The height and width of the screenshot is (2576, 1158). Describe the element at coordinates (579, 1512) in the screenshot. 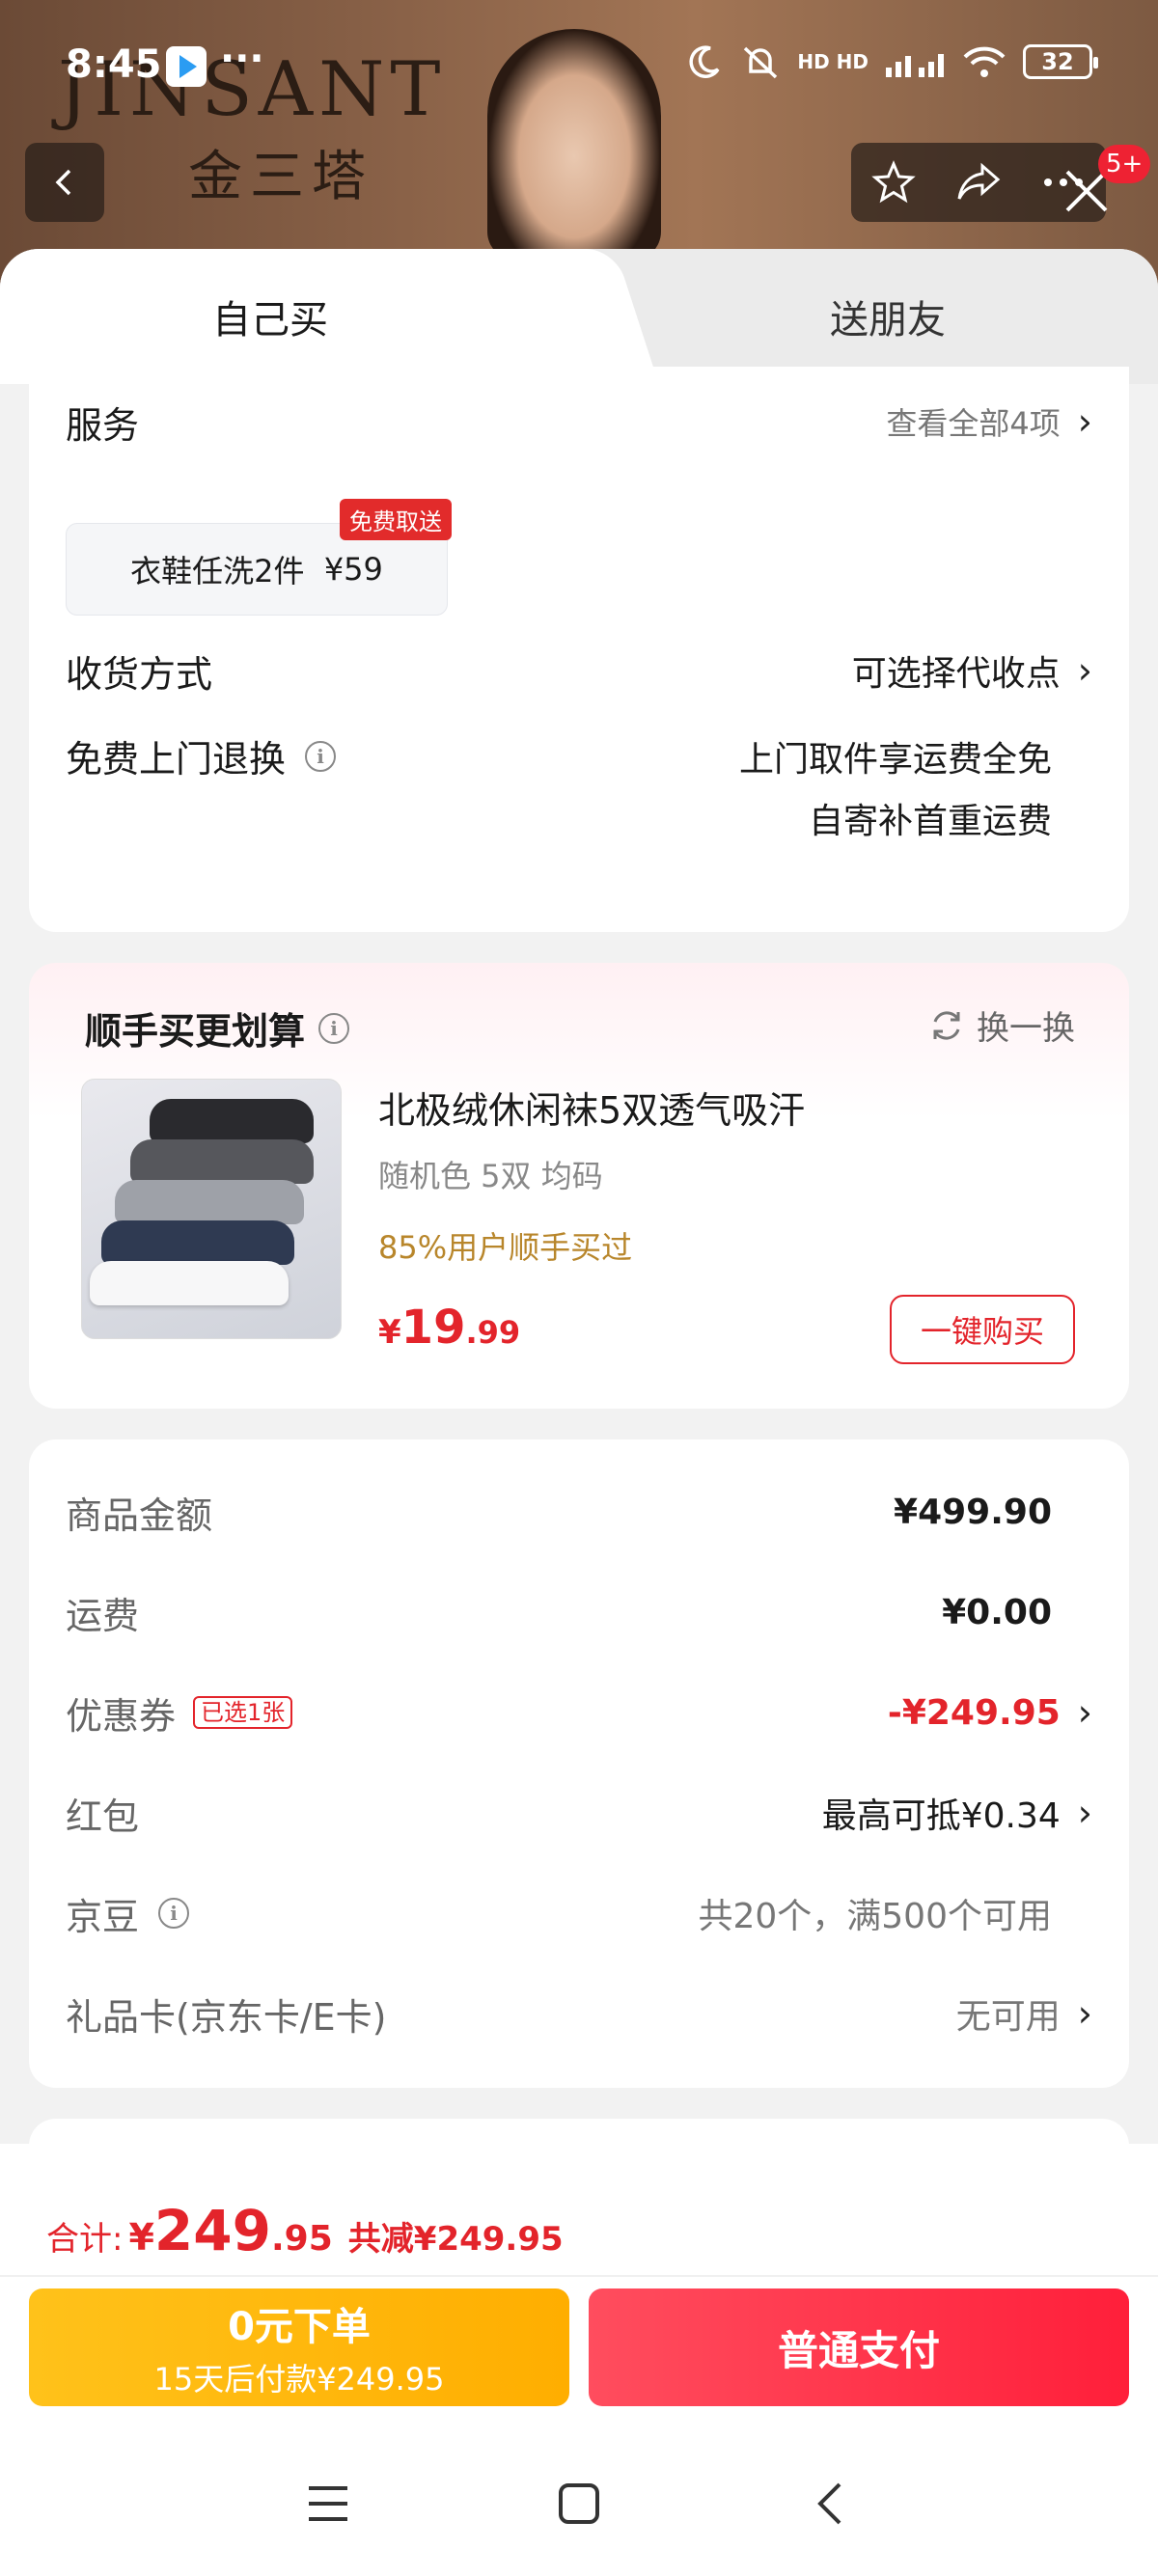

I see `goods-amount-row: 商品金额 ¥499.90` at that location.